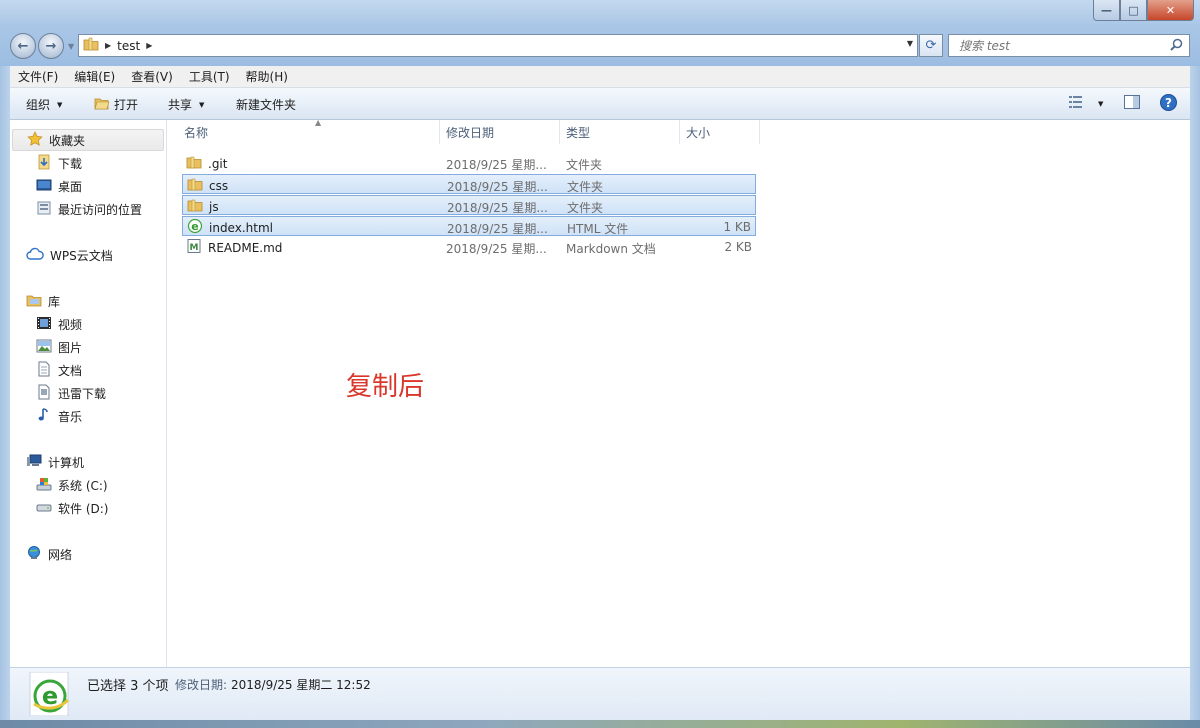 The image size is (1200, 728). Describe the element at coordinates (60, 554) in the screenshot. I see `nav-label: 网络` at that location.